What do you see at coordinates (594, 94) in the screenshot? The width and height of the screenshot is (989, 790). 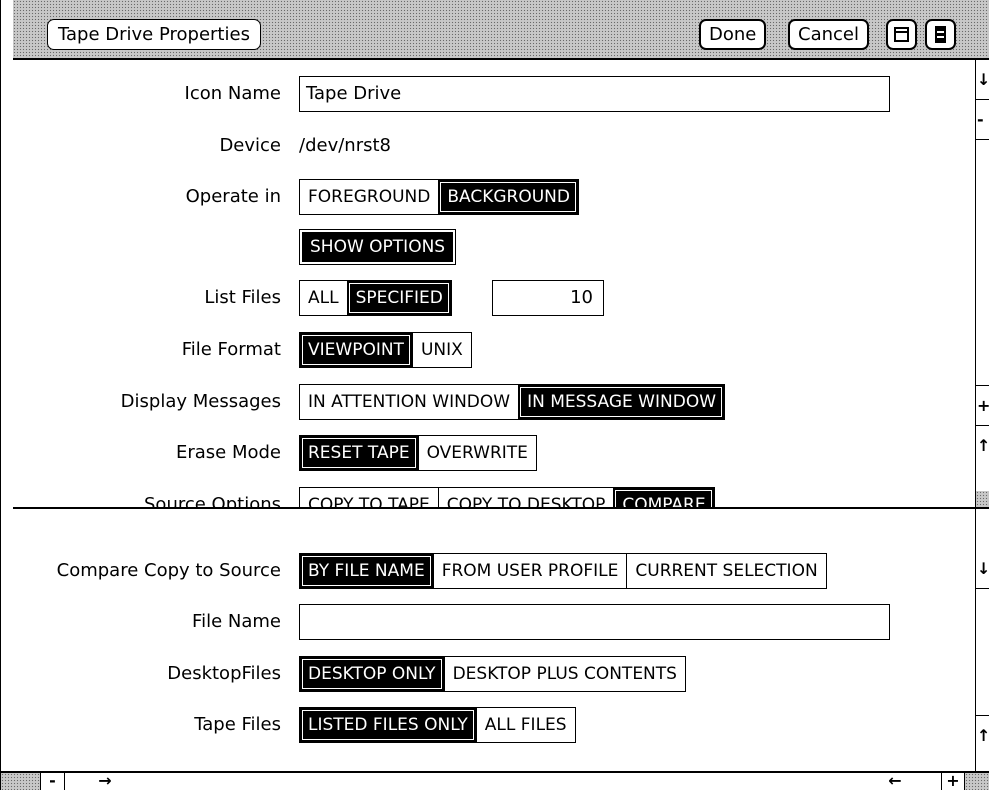 I see `icon-name-field: Tape Drive` at bounding box center [594, 94].